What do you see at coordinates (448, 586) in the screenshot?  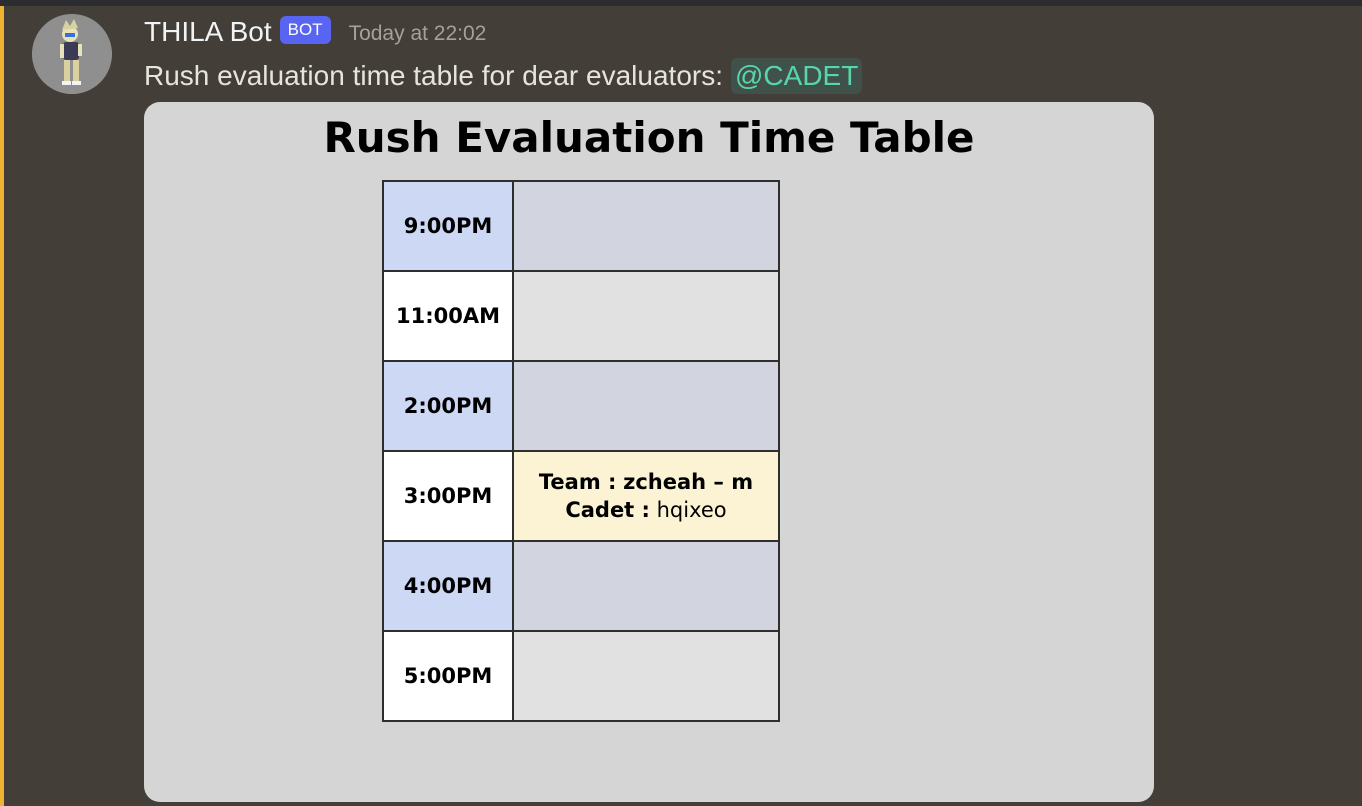 I see `time-cell: 4:00PM` at bounding box center [448, 586].